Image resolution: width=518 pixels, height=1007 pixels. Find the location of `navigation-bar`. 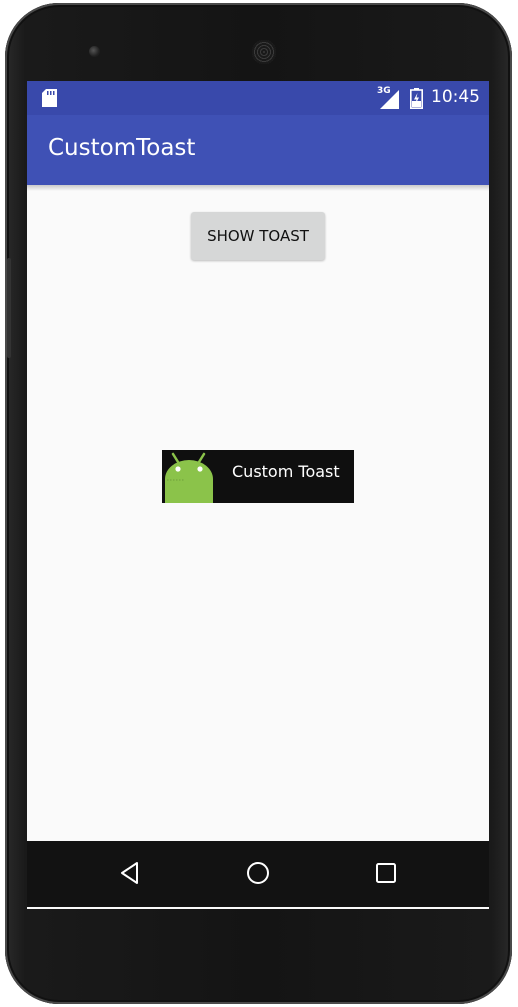

navigation-bar is located at coordinates (258, 874).